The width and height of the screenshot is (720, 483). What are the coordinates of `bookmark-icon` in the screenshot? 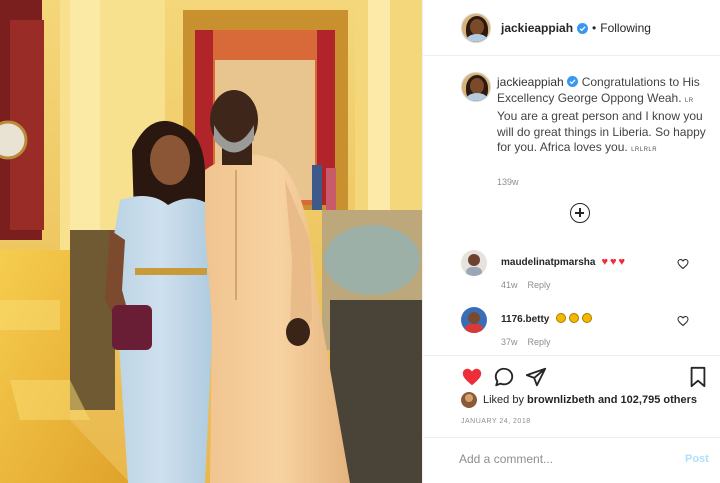 It's located at (698, 377).